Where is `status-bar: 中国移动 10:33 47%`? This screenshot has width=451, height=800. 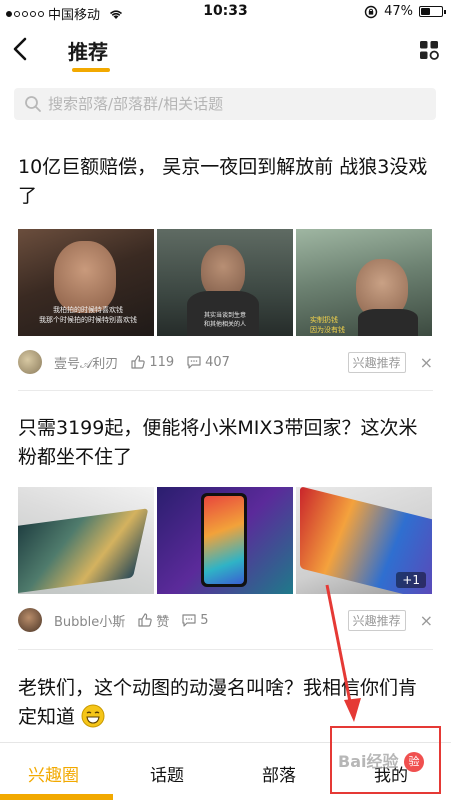
status-bar: 中国移动 10:33 47% is located at coordinates (225, 12).